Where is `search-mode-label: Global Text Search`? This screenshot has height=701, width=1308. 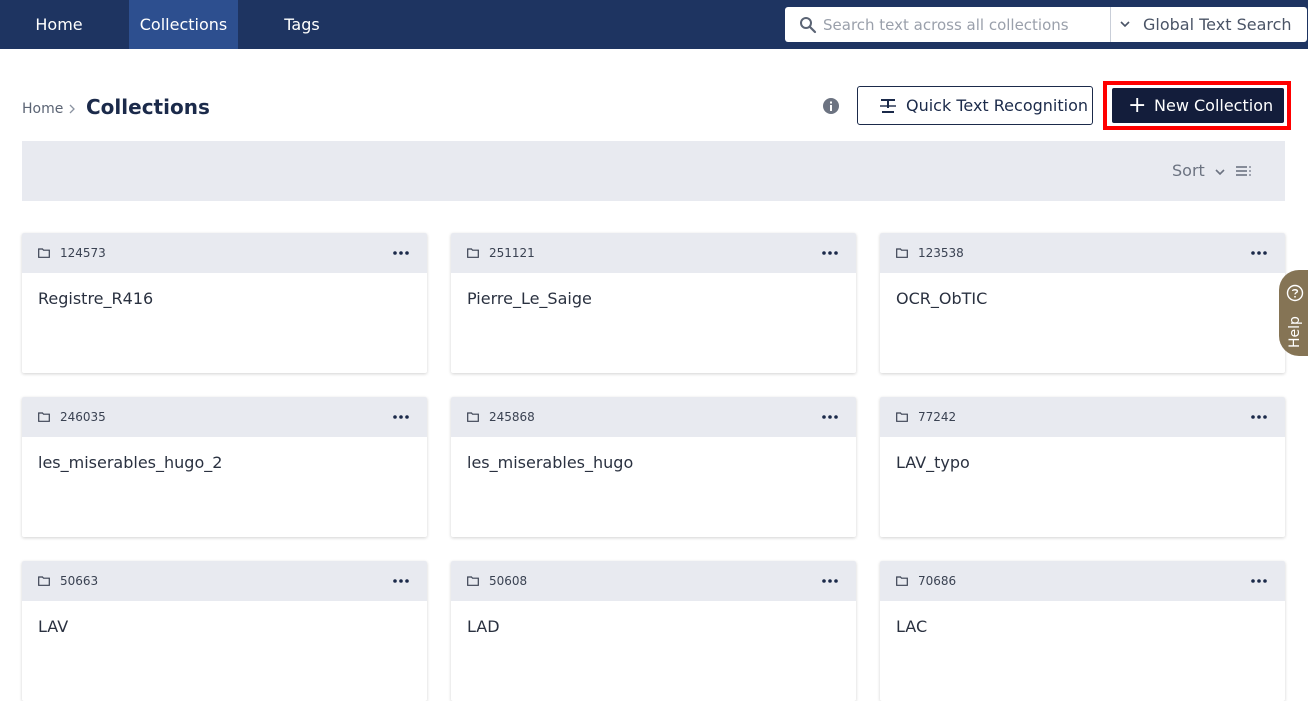 search-mode-label: Global Text Search is located at coordinates (1217, 24).